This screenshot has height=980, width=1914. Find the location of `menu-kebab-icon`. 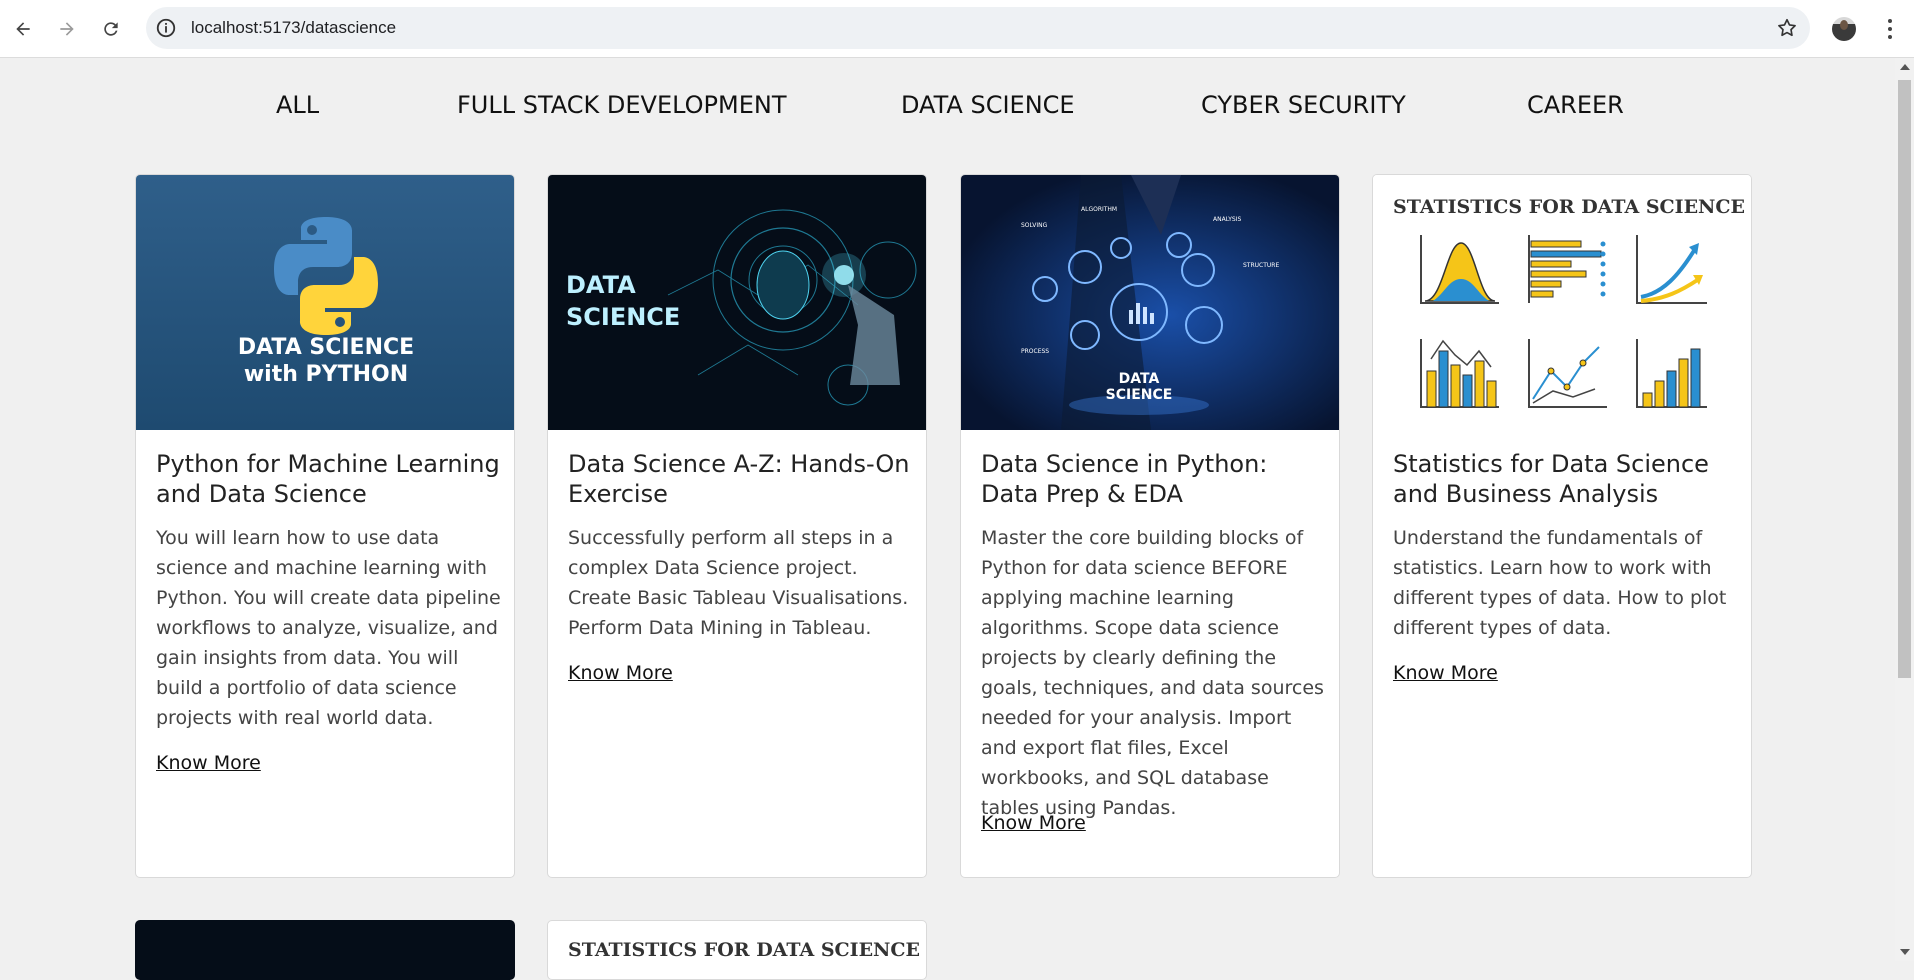

menu-kebab-icon is located at coordinates (1890, 29).